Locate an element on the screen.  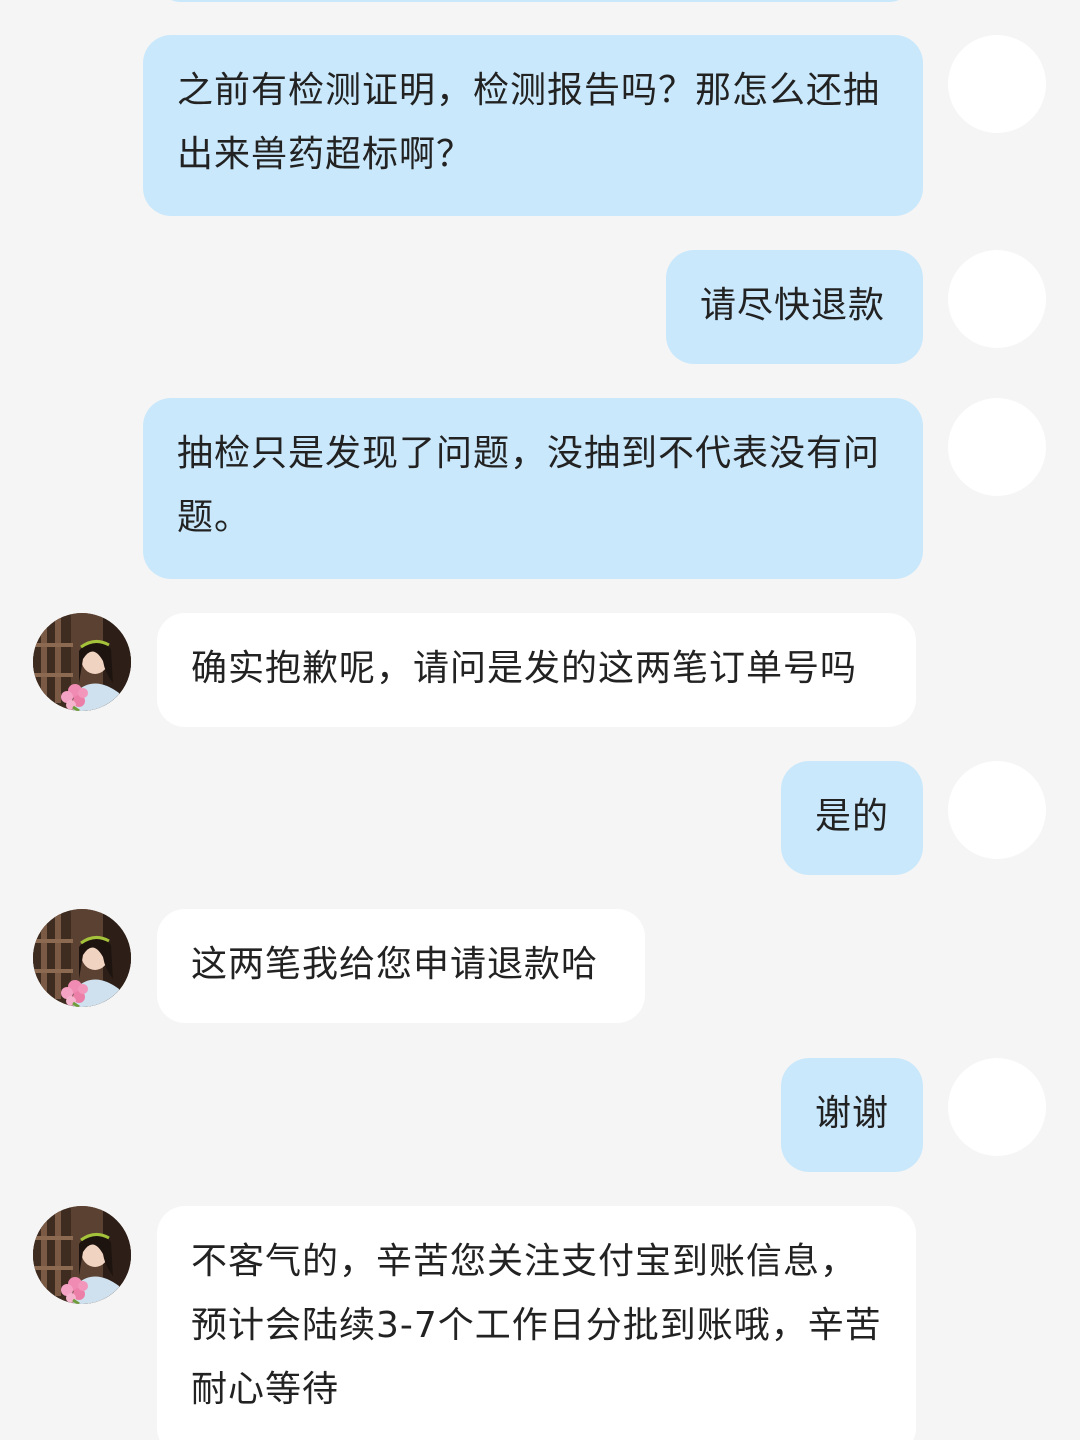
outgoing-message-bubble: 请尽快退款 is located at coordinates (794, 307).